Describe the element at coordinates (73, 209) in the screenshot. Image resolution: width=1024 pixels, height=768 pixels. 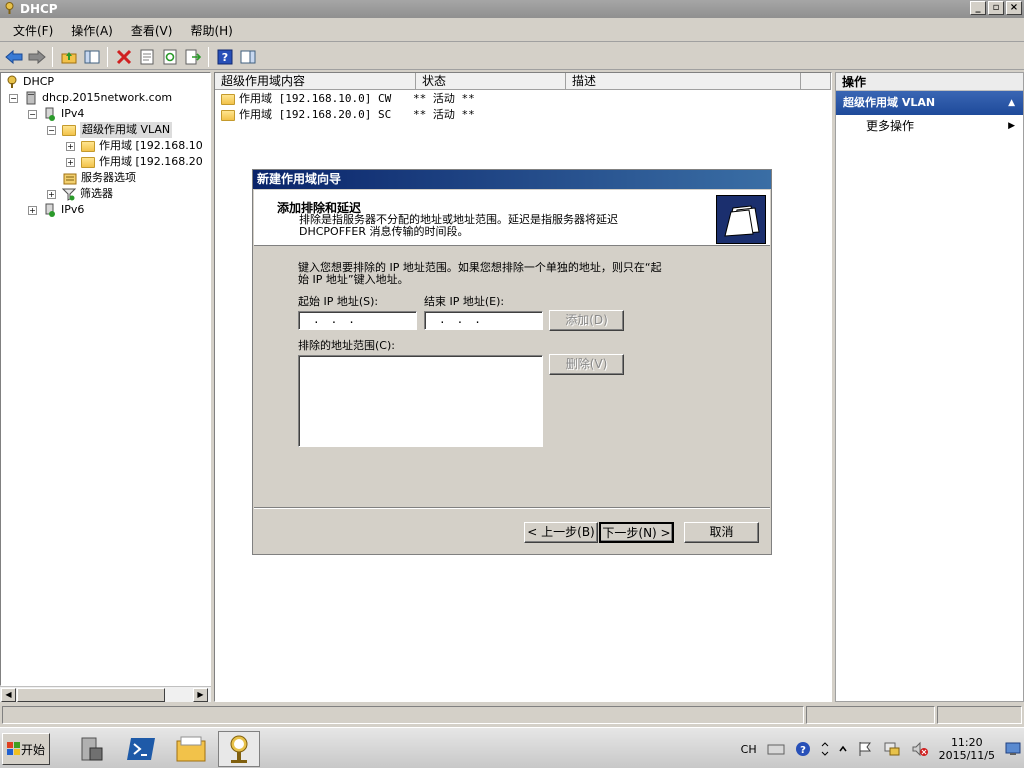
I see `tree-label: IPv6` at that location.